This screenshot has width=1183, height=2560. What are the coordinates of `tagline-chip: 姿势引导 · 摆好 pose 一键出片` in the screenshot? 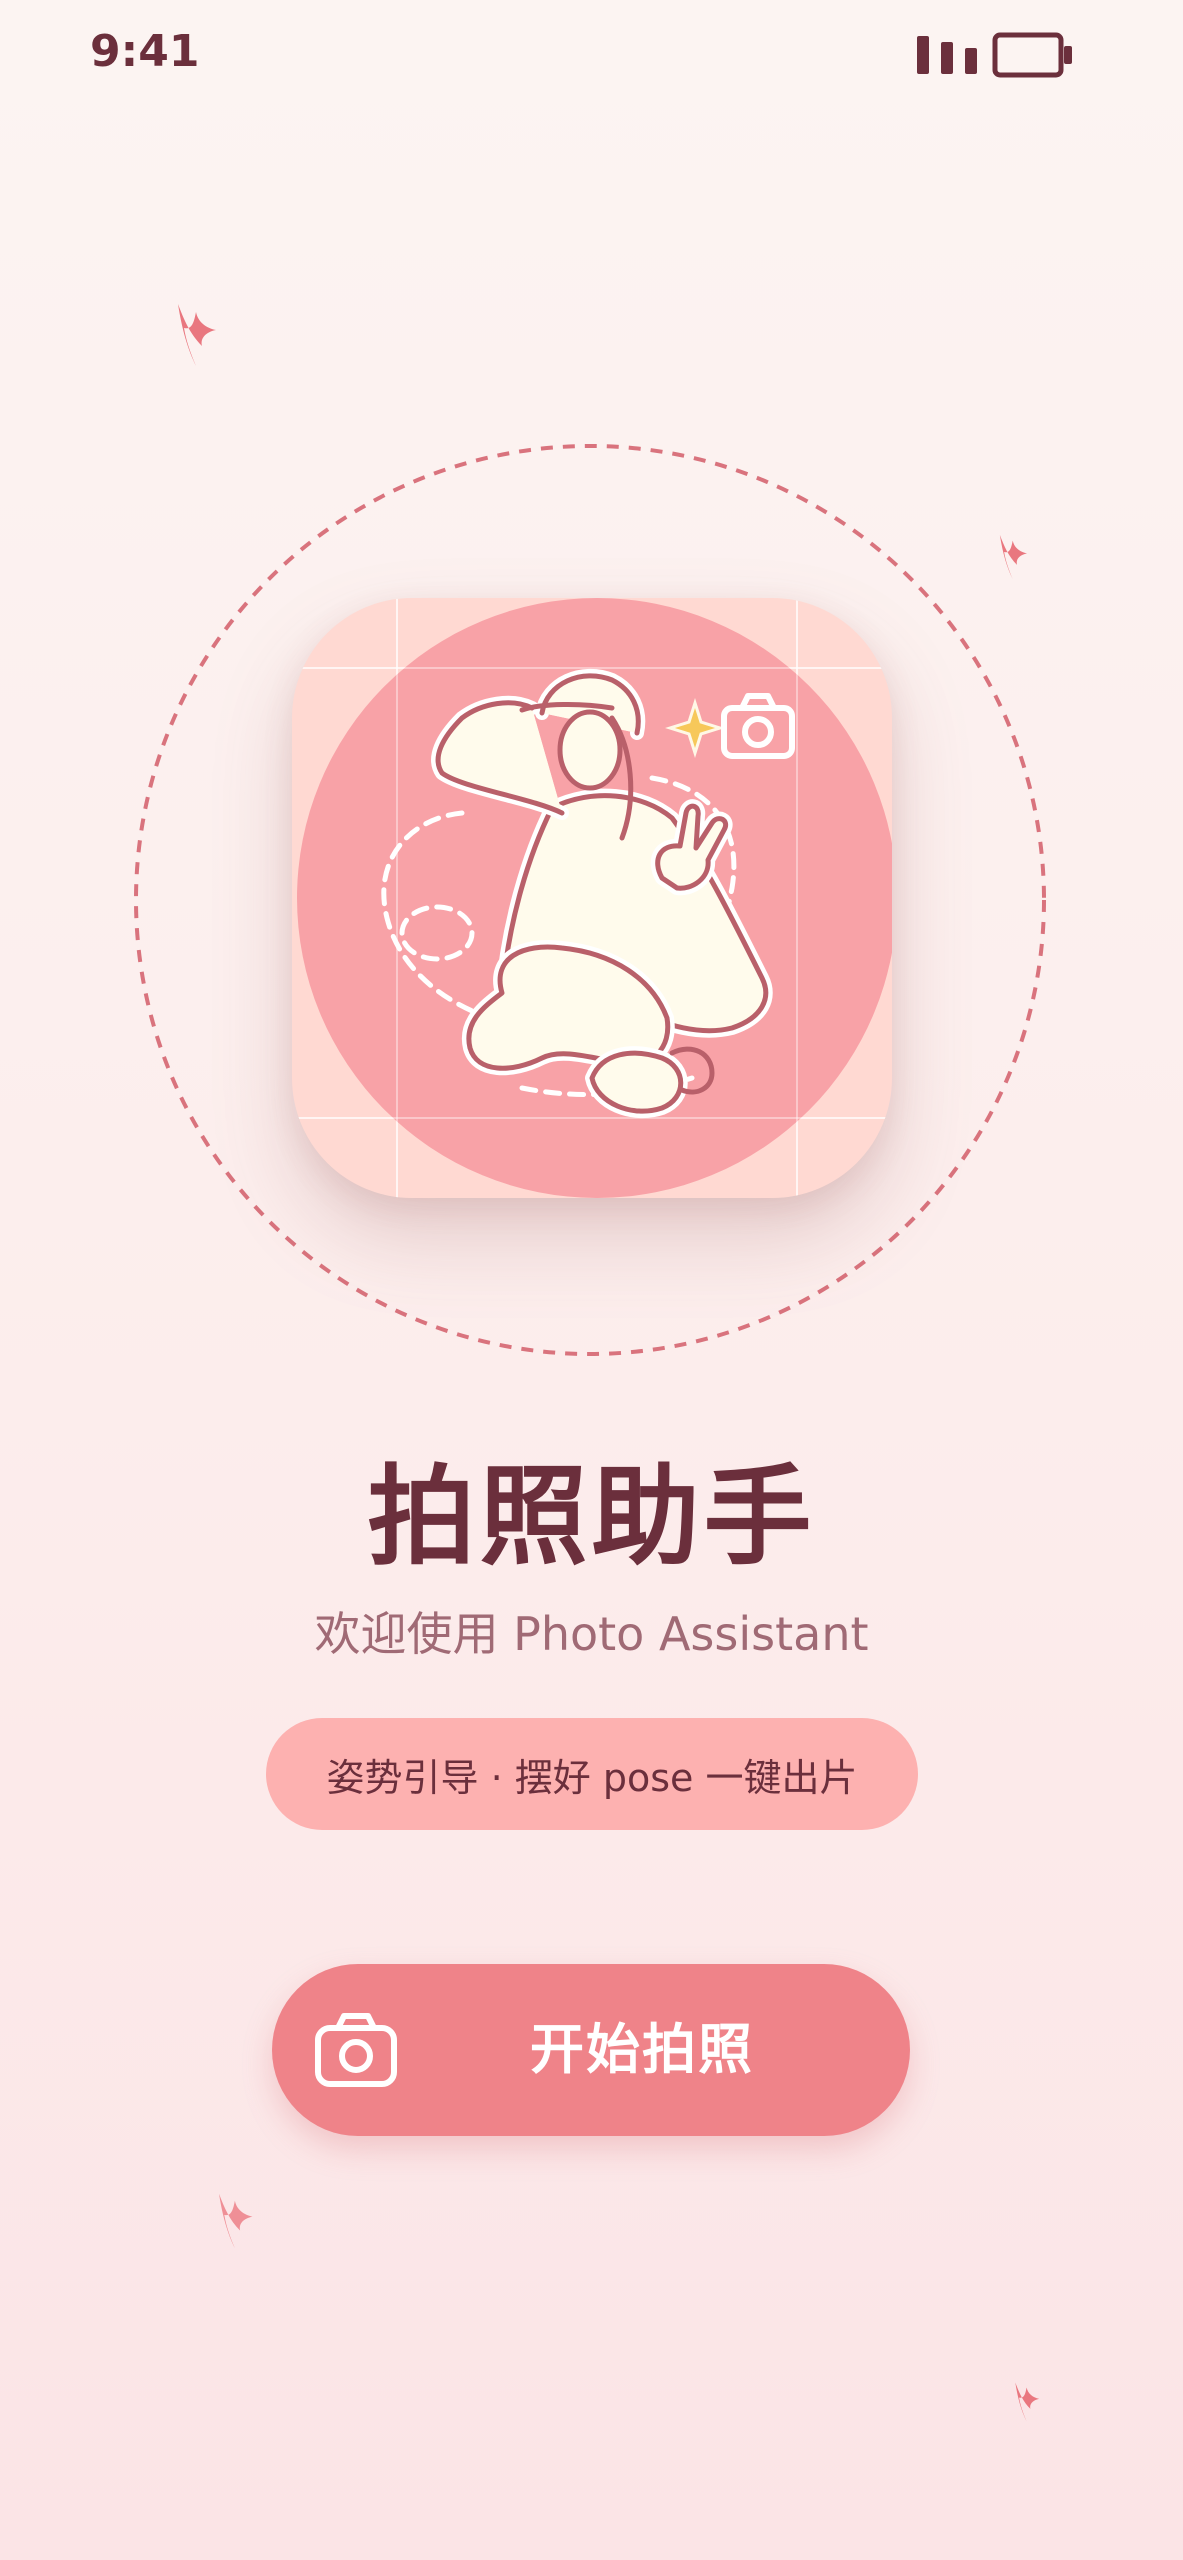 It's located at (592, 1774).